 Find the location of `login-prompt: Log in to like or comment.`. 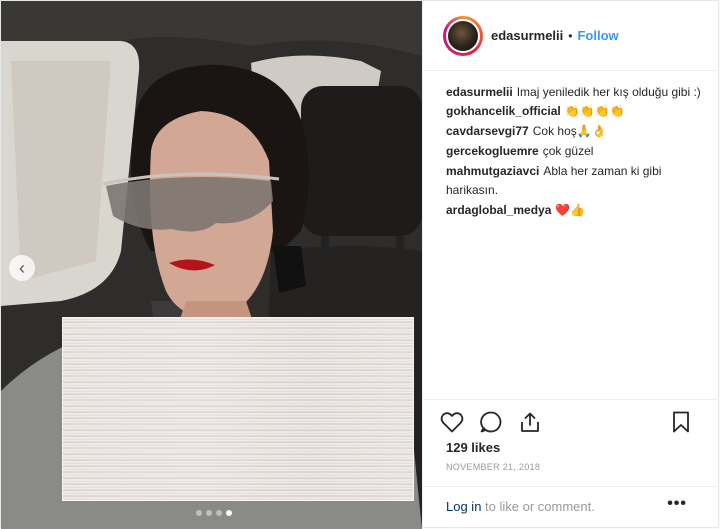

login-prompt: Log in to like or comment. is located at coordinates (520, 506).